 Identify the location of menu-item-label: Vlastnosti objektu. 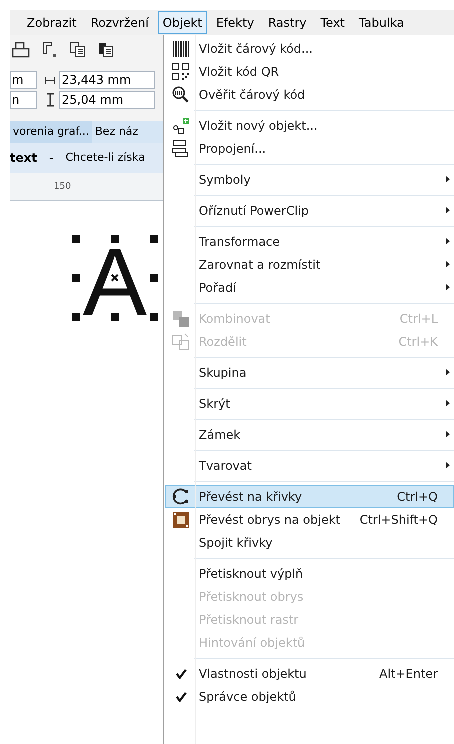
(253, 674).